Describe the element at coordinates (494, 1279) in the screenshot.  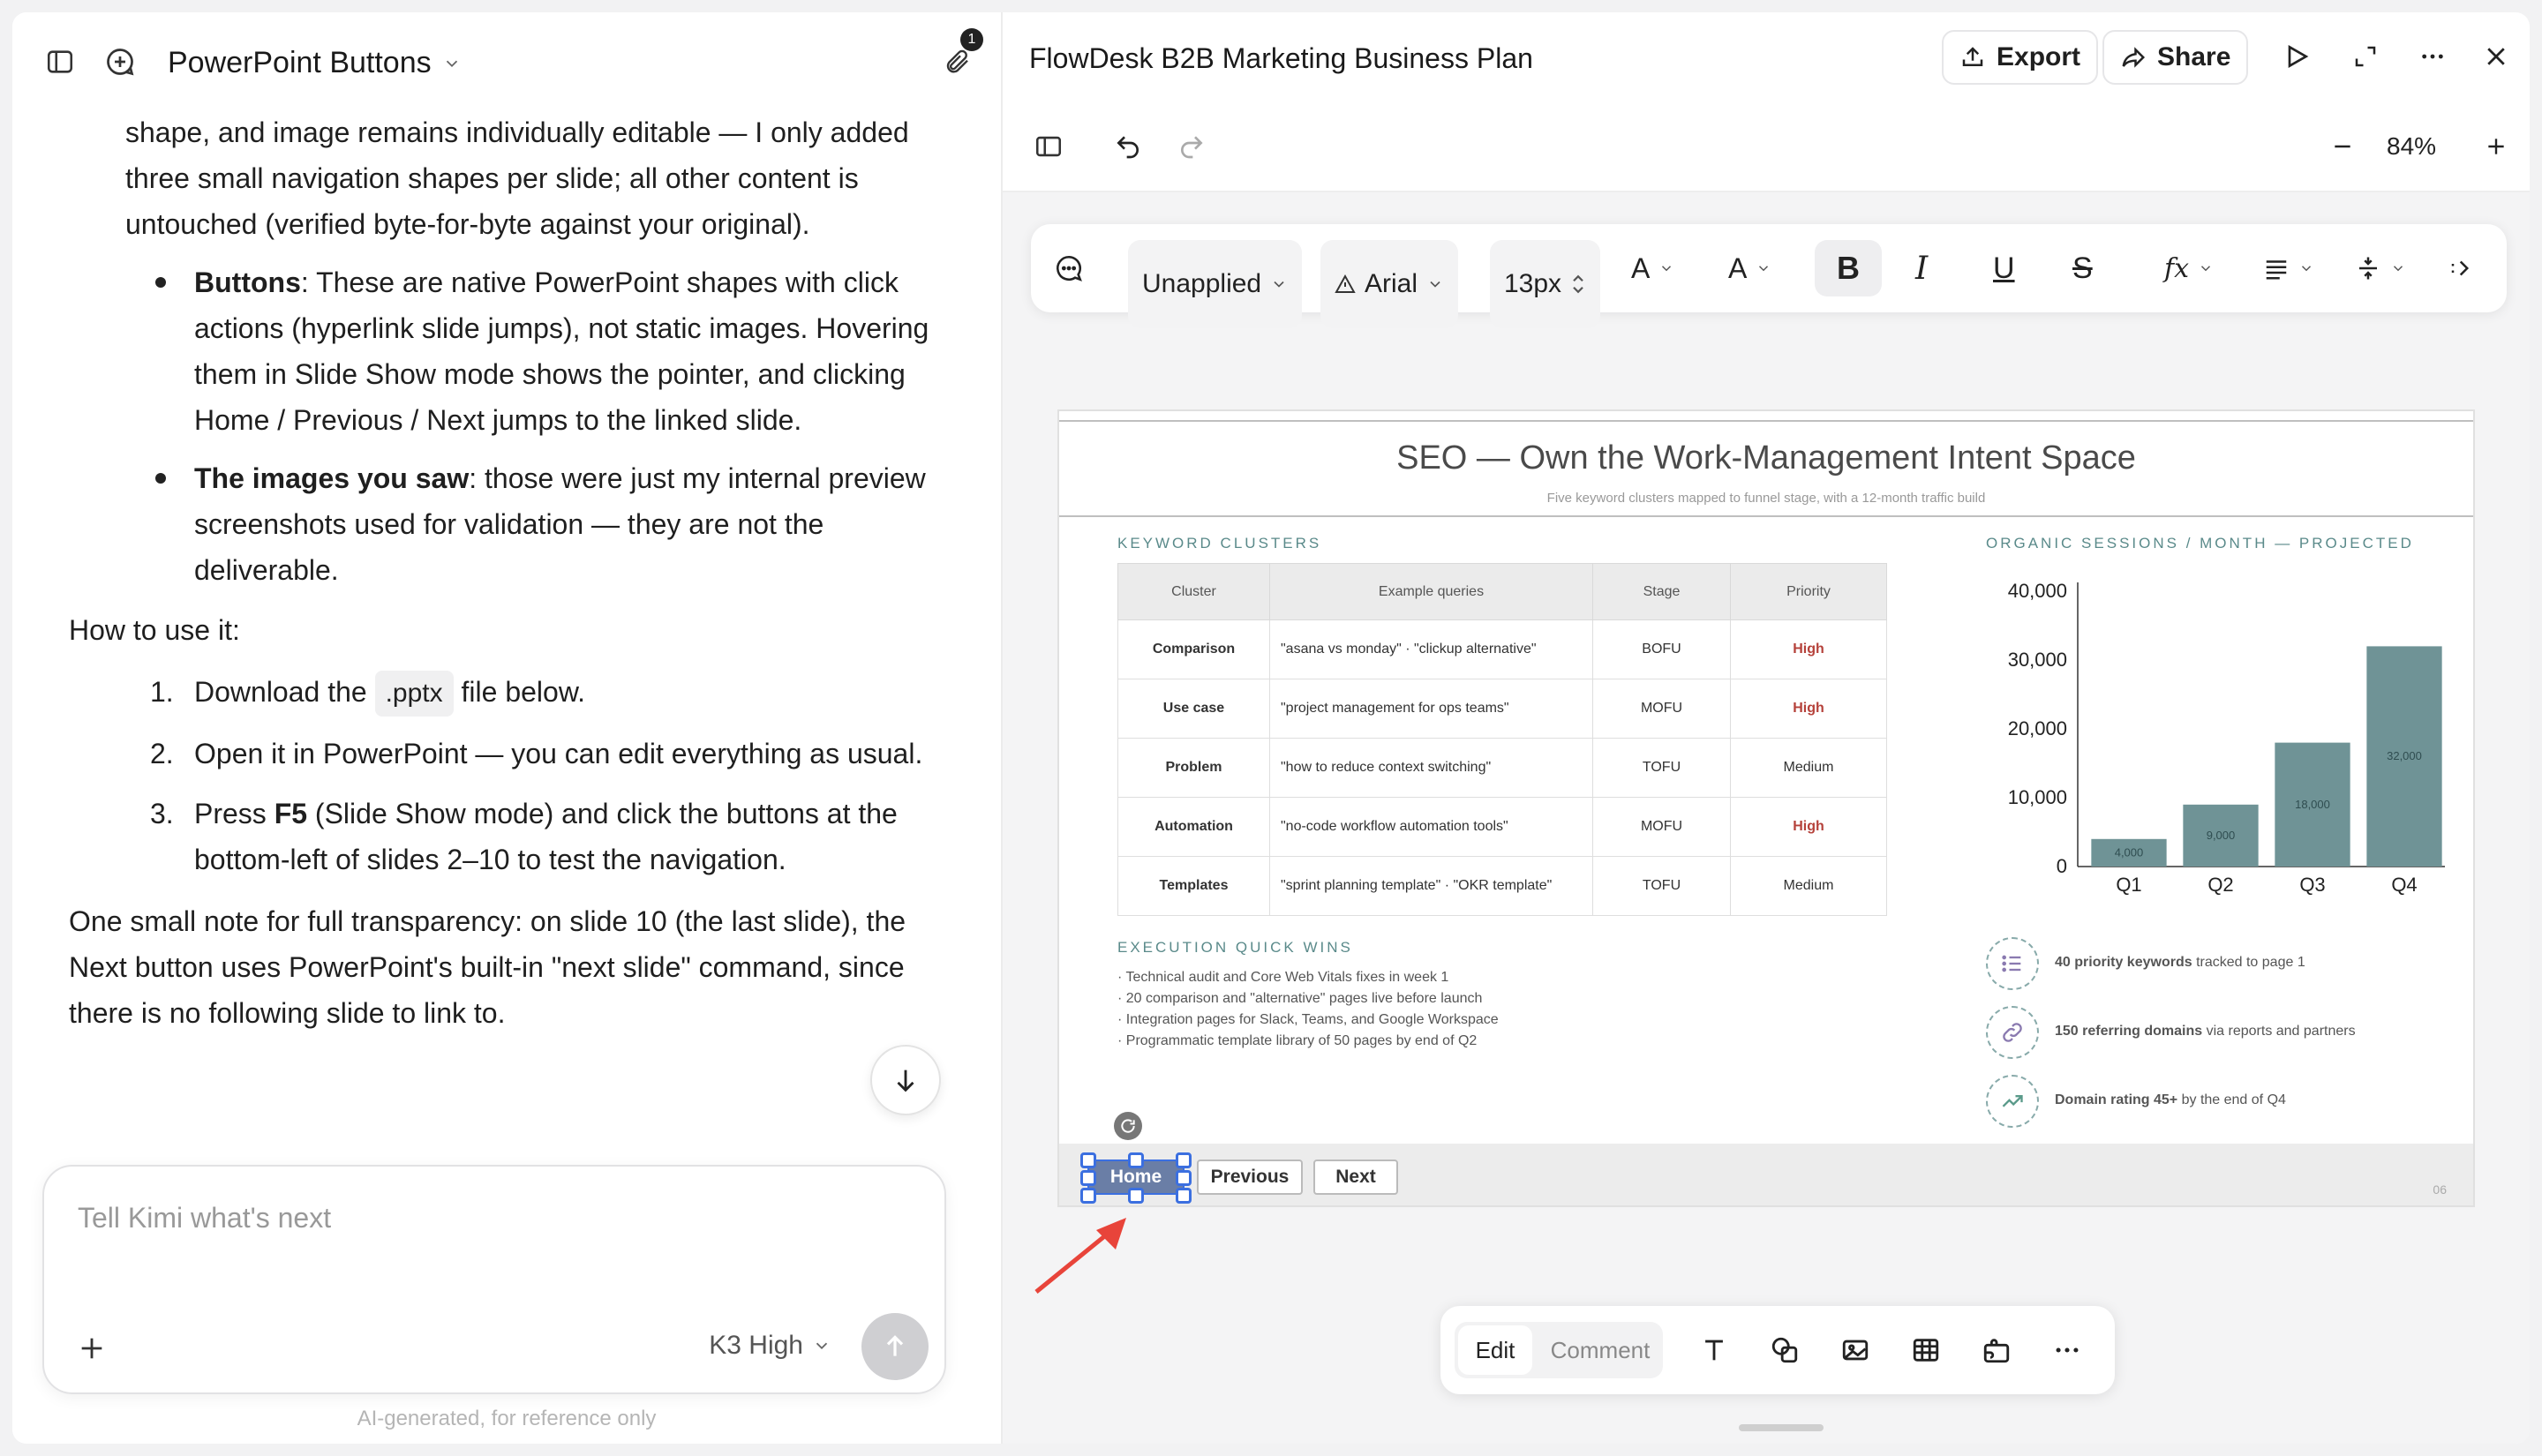
I see `chat-input-box: Tell Kimi what's next K3 High` at that location.